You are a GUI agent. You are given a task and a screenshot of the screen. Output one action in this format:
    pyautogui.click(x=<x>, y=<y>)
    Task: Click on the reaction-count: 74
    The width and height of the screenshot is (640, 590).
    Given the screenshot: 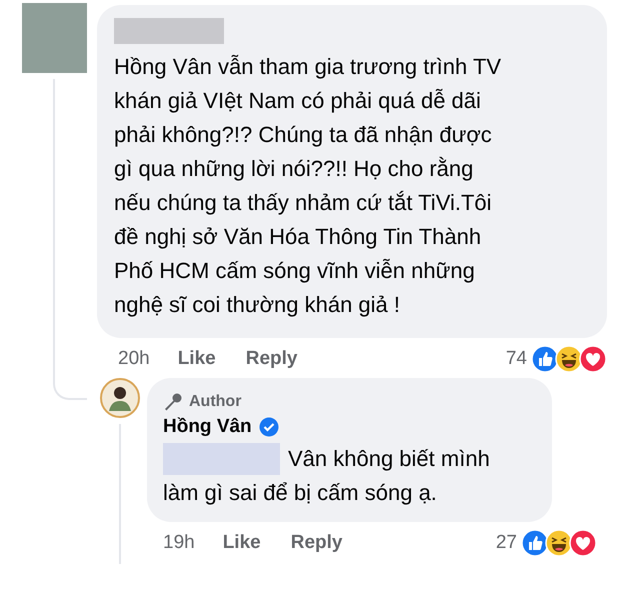 What is the action you would take?
    pyautogui.click(x=516, y=359)
    